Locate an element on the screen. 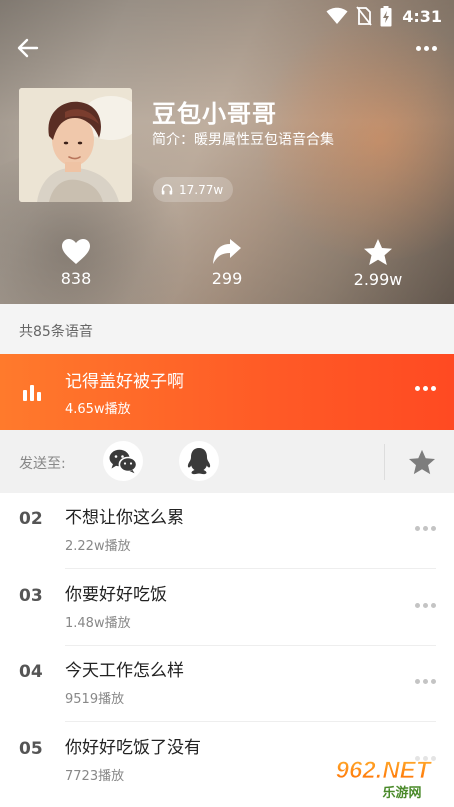 This screenshot has height=807, width=454. headphones-icon is located at coordinates (167, 189).